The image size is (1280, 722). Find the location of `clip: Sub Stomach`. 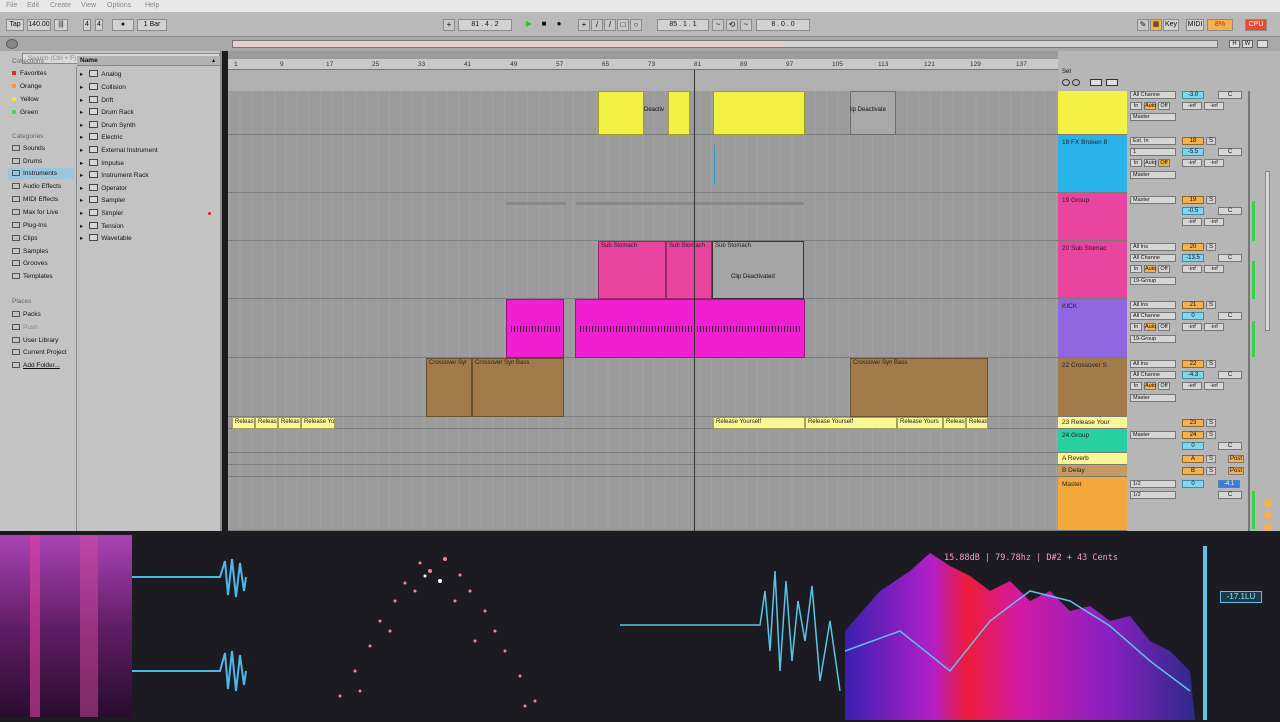

clip: Sub Stomach is located at coordinates (632, 270).